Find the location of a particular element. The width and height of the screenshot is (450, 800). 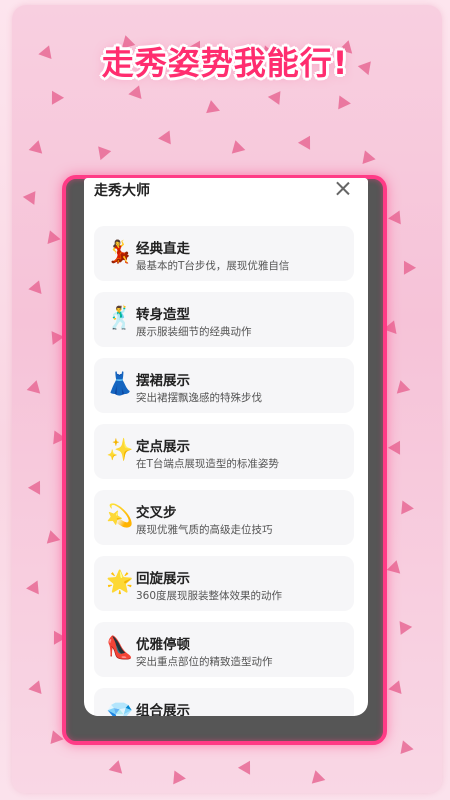

list-item: ✨ 定点展示 在T台端点展现造型的标准姿势 is located at coordinates (224, 451).